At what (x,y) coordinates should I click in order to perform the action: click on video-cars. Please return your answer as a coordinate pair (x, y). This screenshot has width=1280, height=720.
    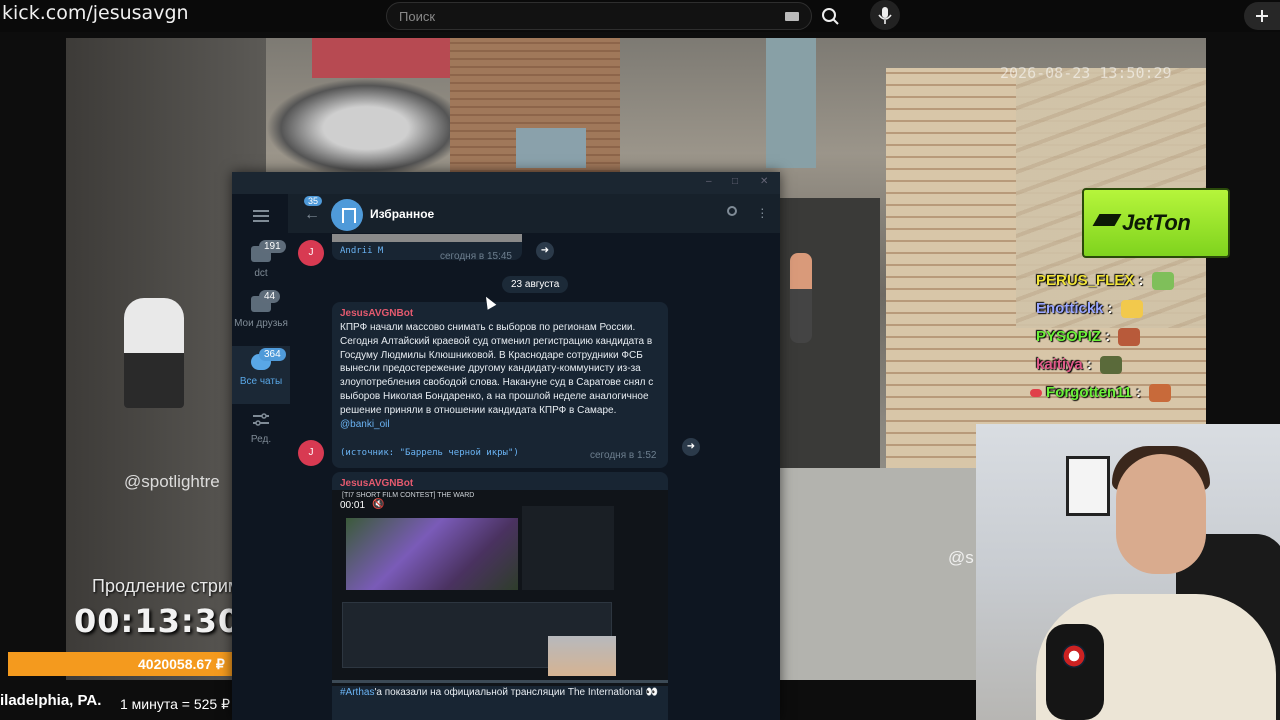
    Looking at the image, I should click on (366, 128).